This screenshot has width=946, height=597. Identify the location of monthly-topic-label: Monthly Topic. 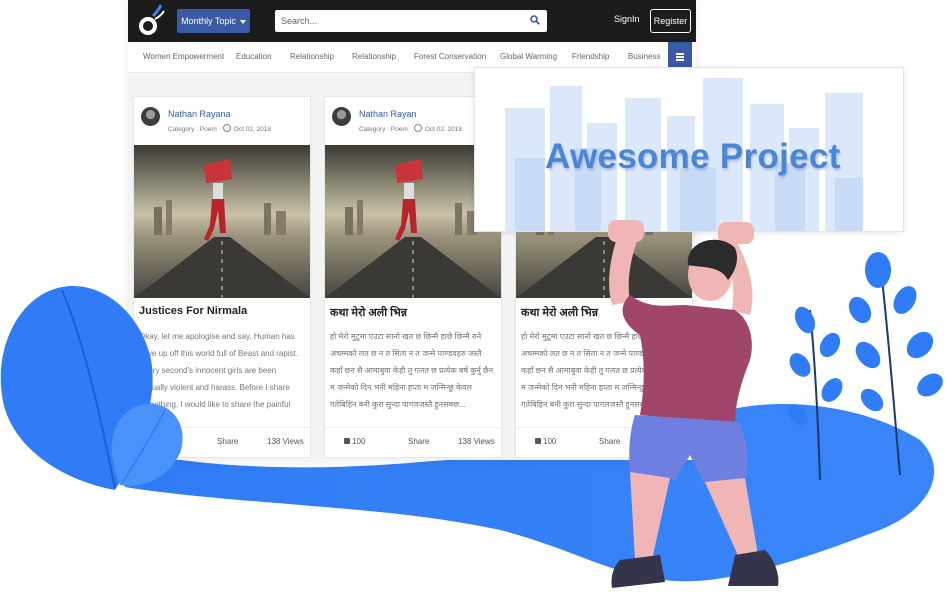
(208, 21).